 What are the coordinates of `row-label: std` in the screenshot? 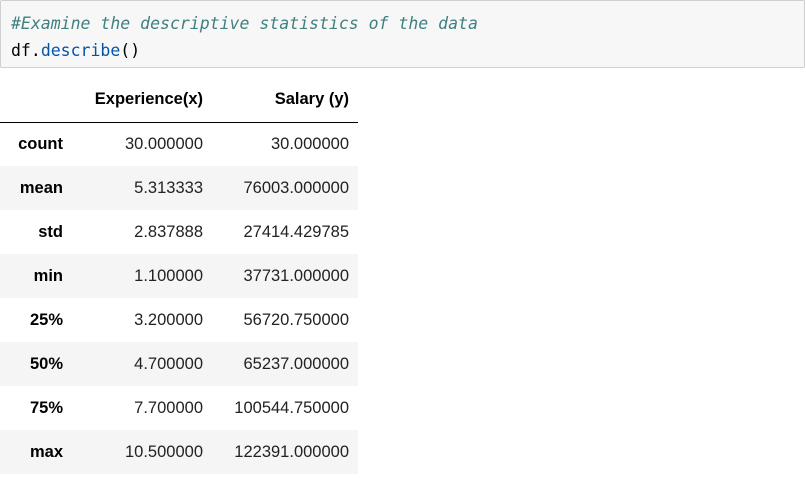 It's located at (50, 231).